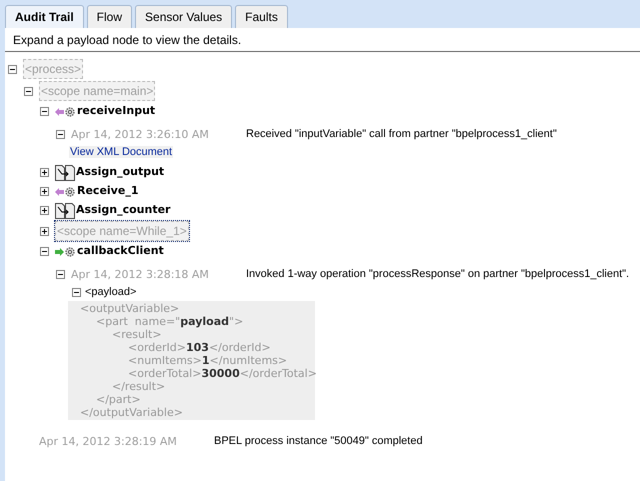 The width and height of the screenshot is (640, 481). Describe the element at coordinates (131, 412) in the screenshot. I see `xml-line: </outputVariable>` at that location.